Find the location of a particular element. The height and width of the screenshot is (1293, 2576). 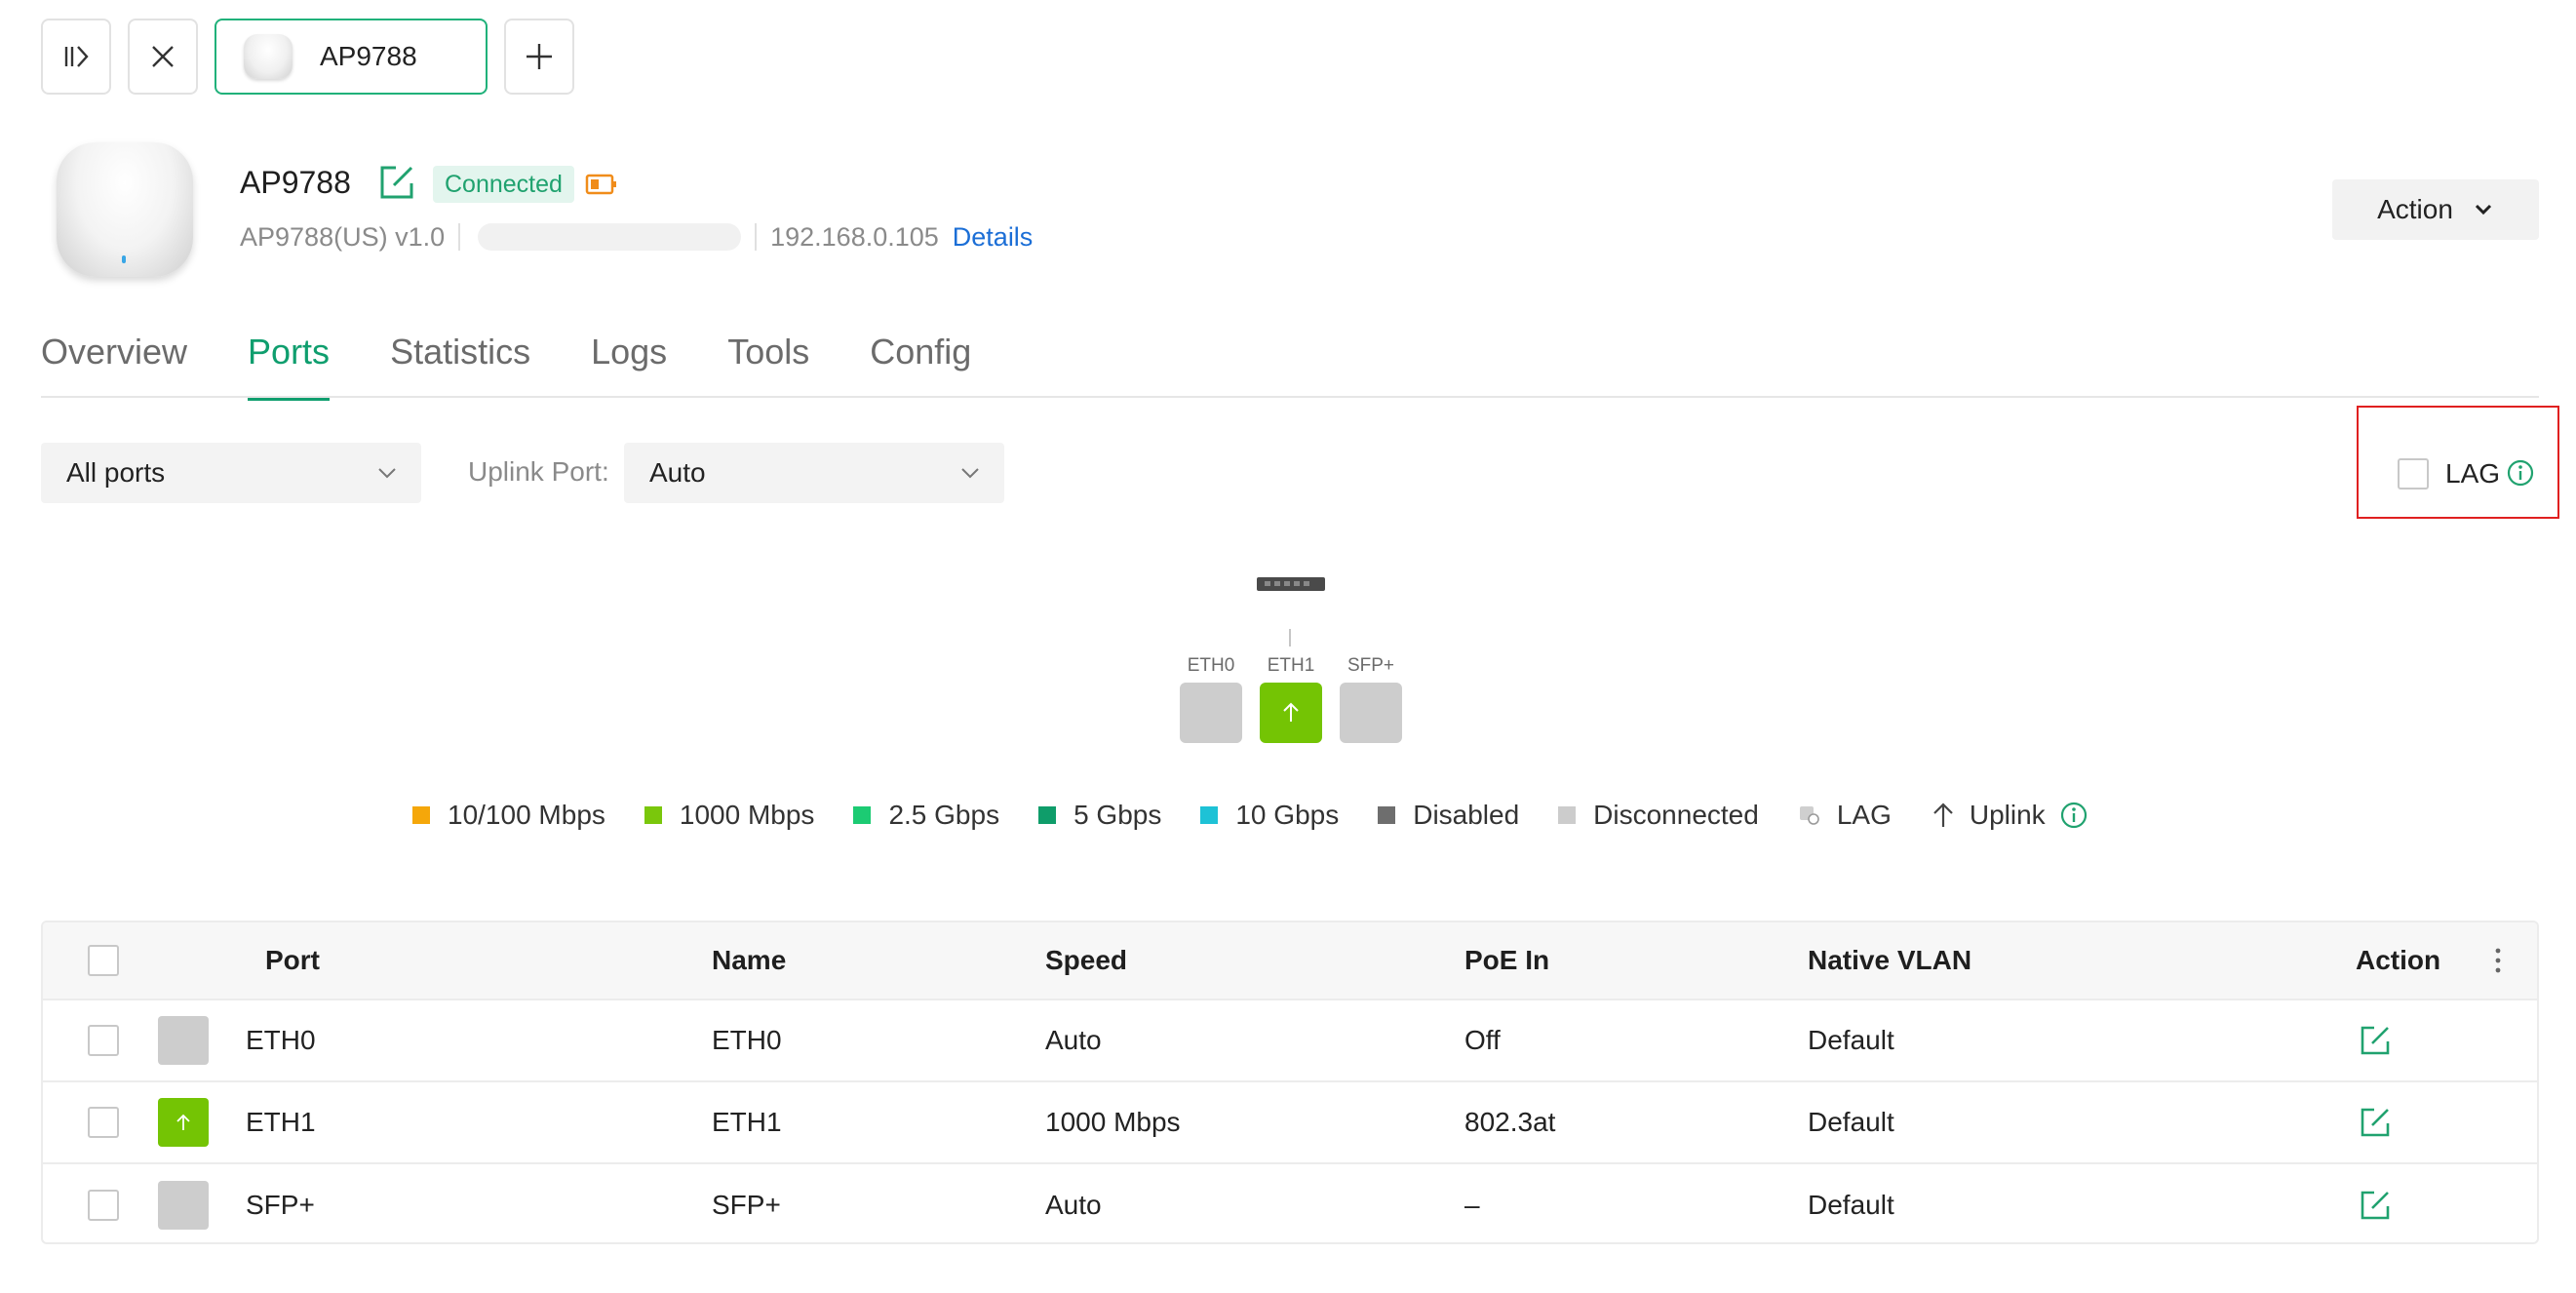

legend-item: Disconnected is located at coordinates (1658, 815).